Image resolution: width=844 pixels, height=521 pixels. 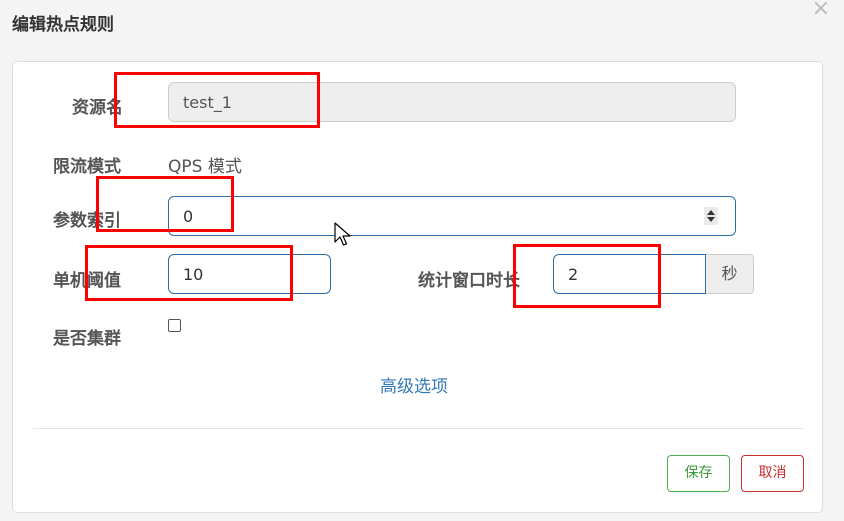 I want to click on save-button: 保存, so click(x=698, y=473).